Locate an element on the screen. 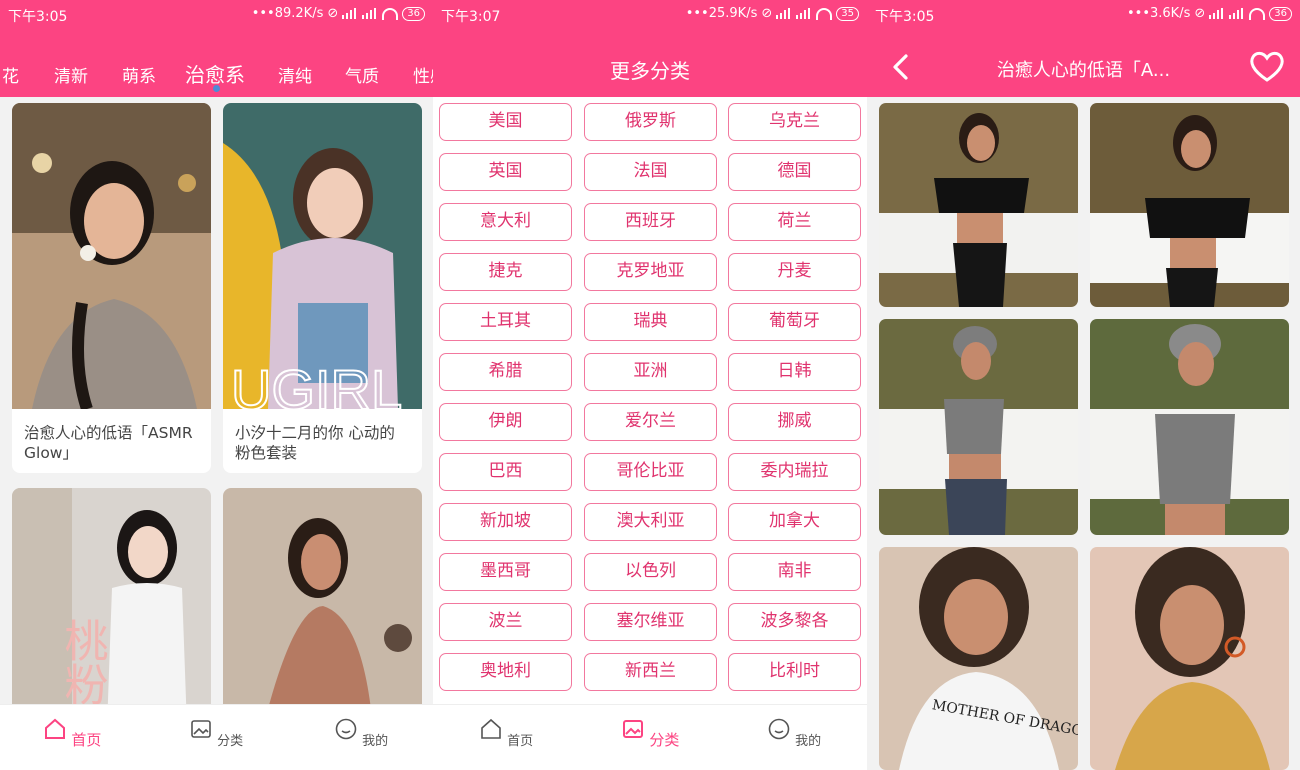 This screenshot has height=770, width=1300. tab-qingchun: 清纯 is located at coordinates (295, 74).